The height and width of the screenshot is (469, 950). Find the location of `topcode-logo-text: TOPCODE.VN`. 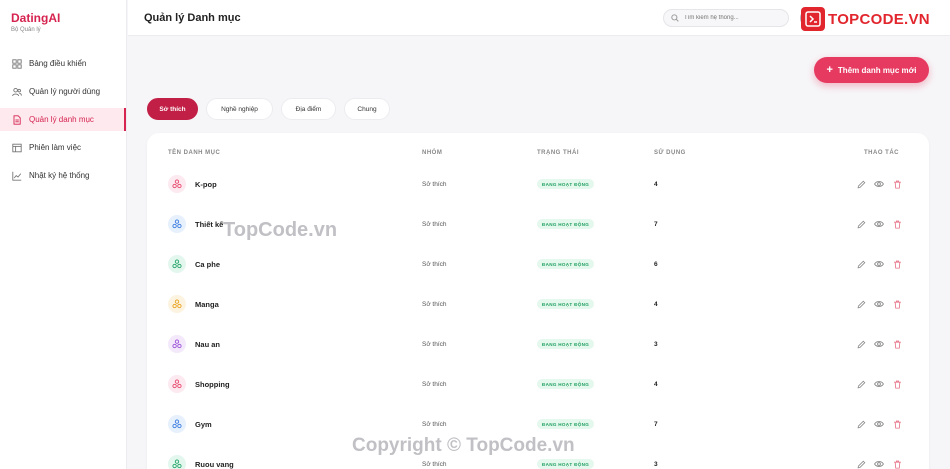

topcode-logo-text: TOPCODE.VN is located at coordinates (879, 19).